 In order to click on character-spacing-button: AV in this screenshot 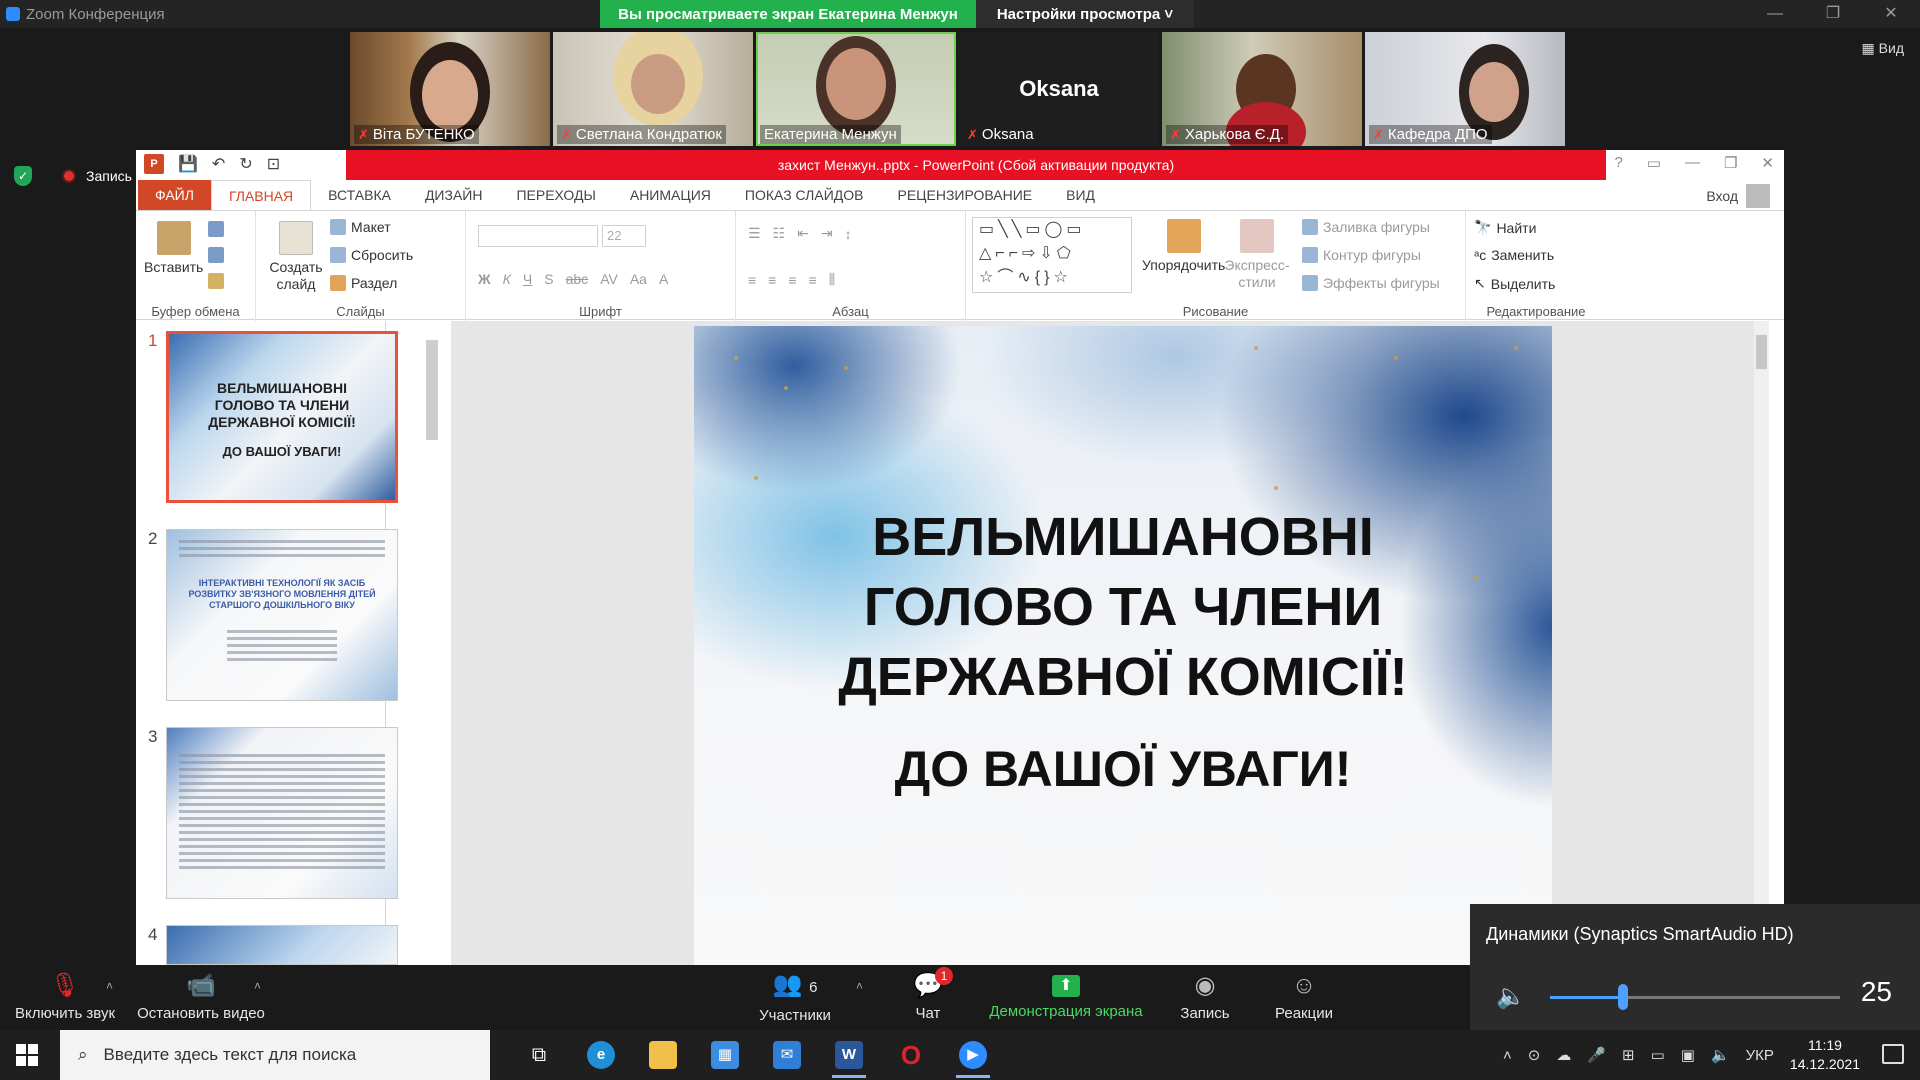, I will do `click(609, 279)`.